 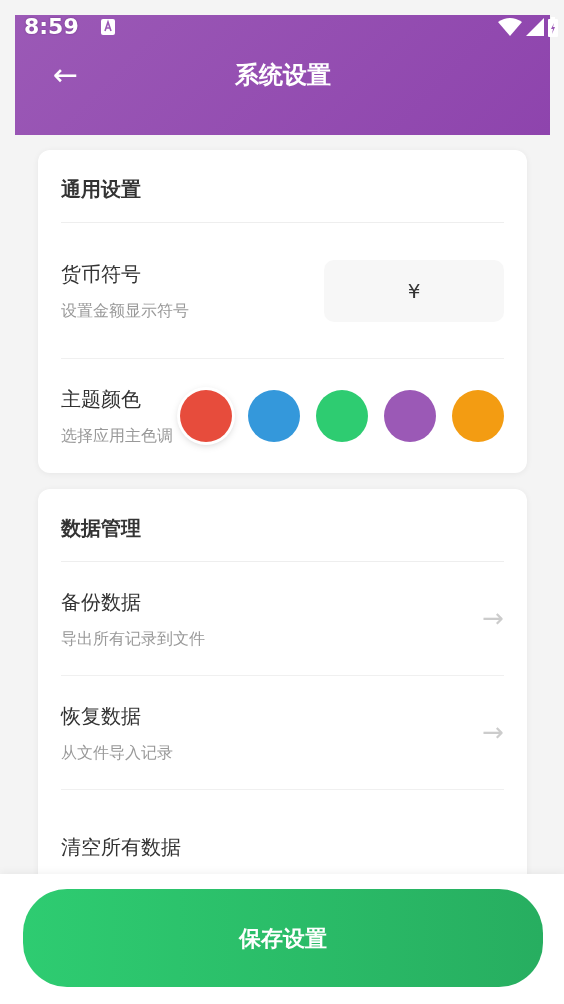 What do you see at coordinates (101, 399) in the screenshot?
I see `setting-label: 主题颜色` at bounding box center [101, 399].